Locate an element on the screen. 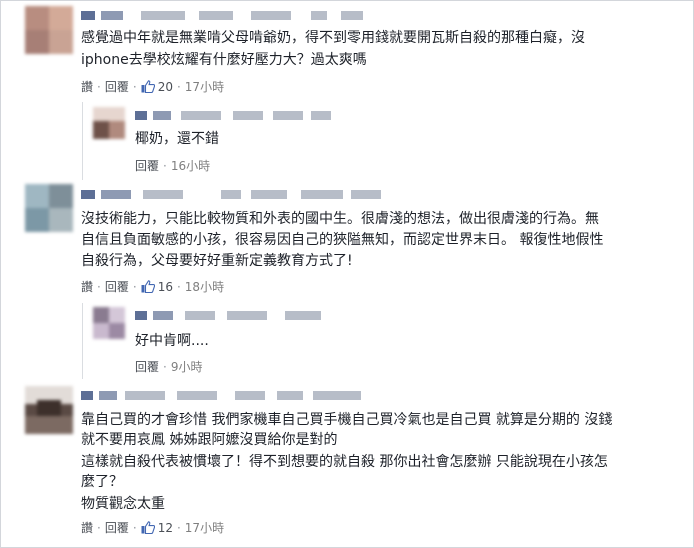  comment-text-line: 靠自己買的才會珍惜 我們家機車自己買手機自己買冷氣也是自己買 就算是分期的 沒錢 is located at coordinates (347, 420).